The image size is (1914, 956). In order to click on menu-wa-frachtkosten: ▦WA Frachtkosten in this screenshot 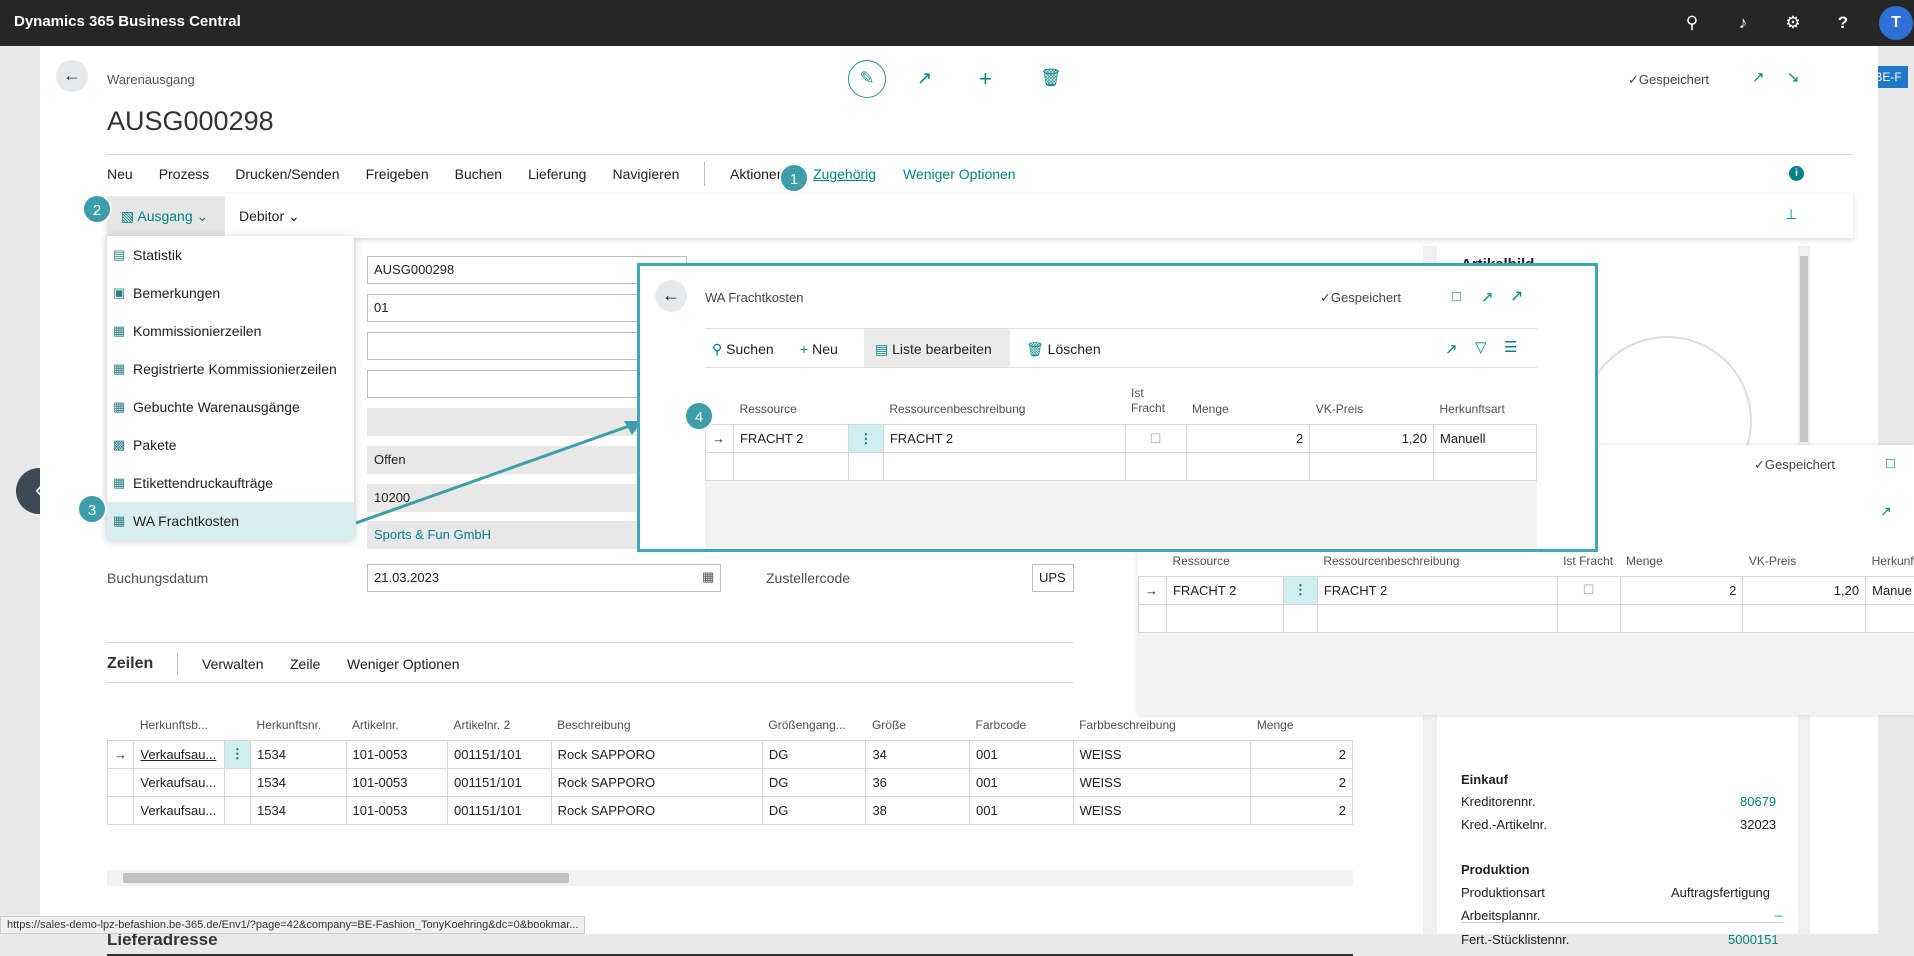, I will do `click(230, 521)`.